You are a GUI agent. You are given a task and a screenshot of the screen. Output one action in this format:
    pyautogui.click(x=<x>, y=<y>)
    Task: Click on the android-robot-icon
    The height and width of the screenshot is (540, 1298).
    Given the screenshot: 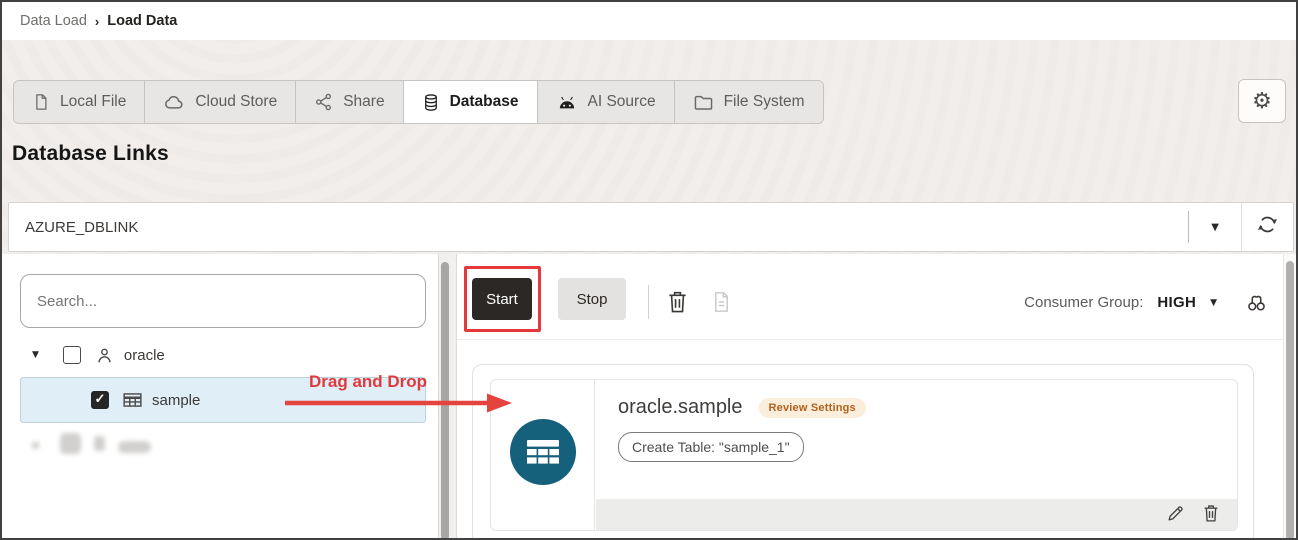 What is the action you would take?
    pyautogui.click(x=567, y=102)
    